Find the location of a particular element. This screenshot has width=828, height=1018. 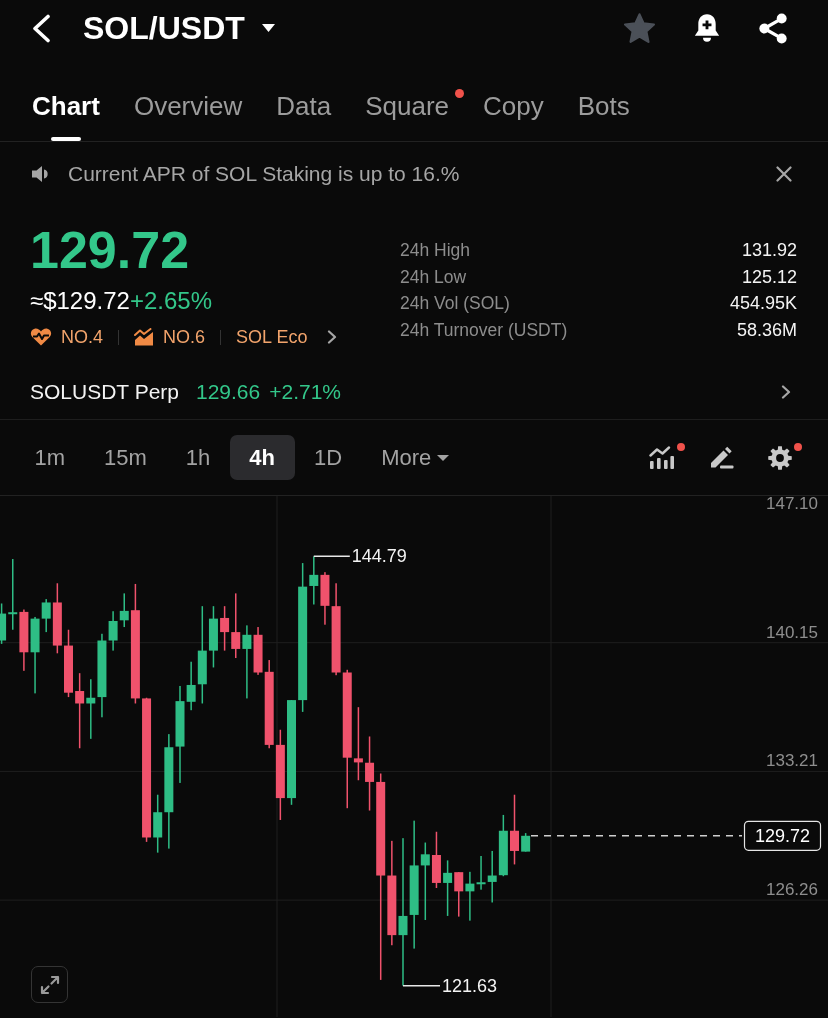

usd-price: ≈$129.72 is located at coordinates (80, 301).